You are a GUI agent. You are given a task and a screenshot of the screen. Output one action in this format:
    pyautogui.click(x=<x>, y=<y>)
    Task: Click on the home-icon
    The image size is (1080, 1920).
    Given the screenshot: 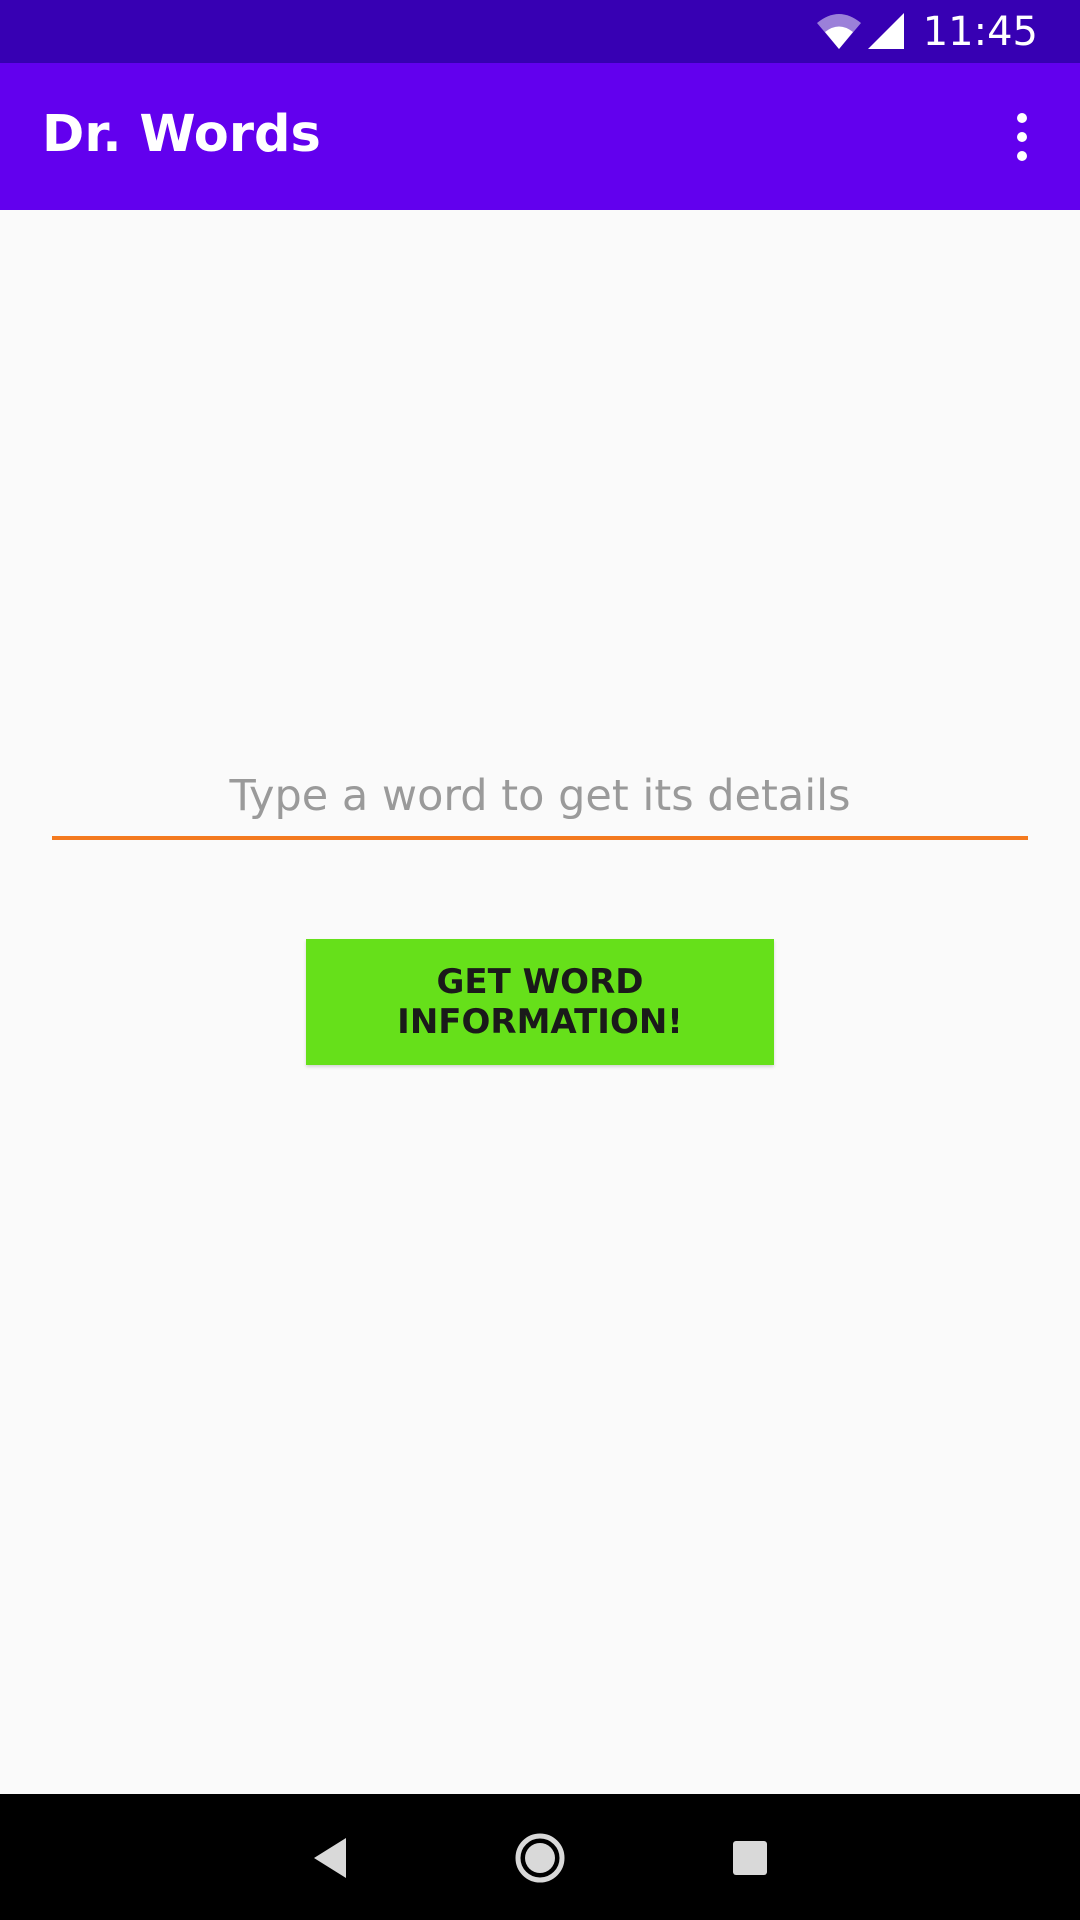 What is the action you would take?
    pyautogui.click(x=540, y=1858)
    